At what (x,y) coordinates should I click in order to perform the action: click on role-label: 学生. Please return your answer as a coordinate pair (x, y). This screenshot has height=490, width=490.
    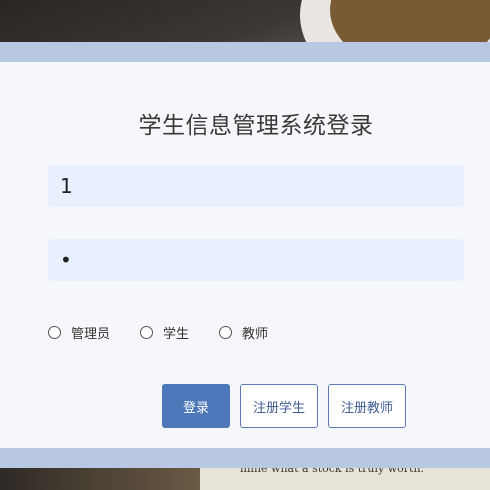
    Looking at the image, I should click on (176, 334).